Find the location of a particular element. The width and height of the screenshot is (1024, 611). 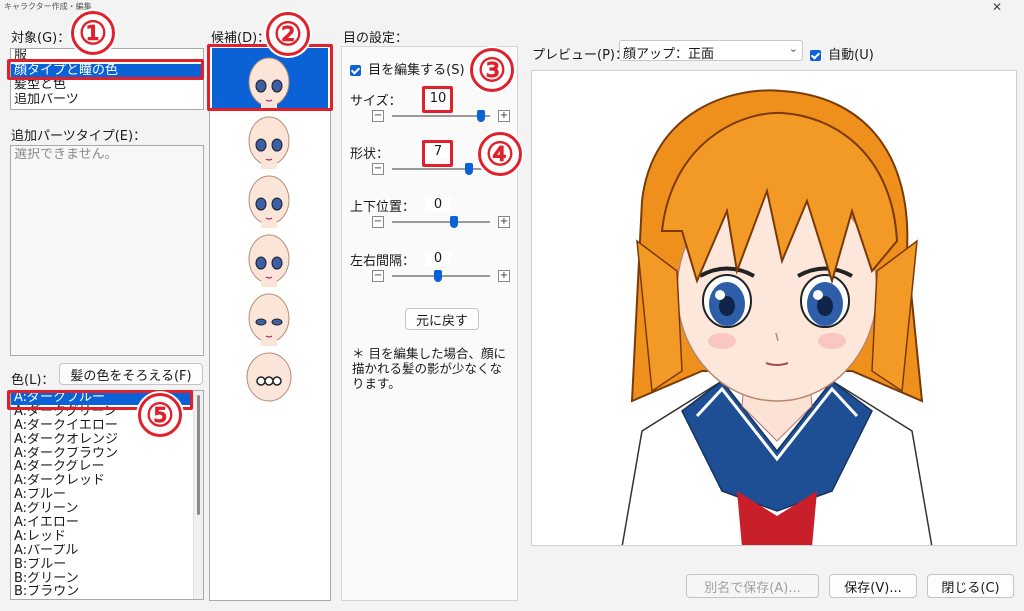

preview-select: 顔アップ：正面 ⌄ is located at coordinates (711, 51).